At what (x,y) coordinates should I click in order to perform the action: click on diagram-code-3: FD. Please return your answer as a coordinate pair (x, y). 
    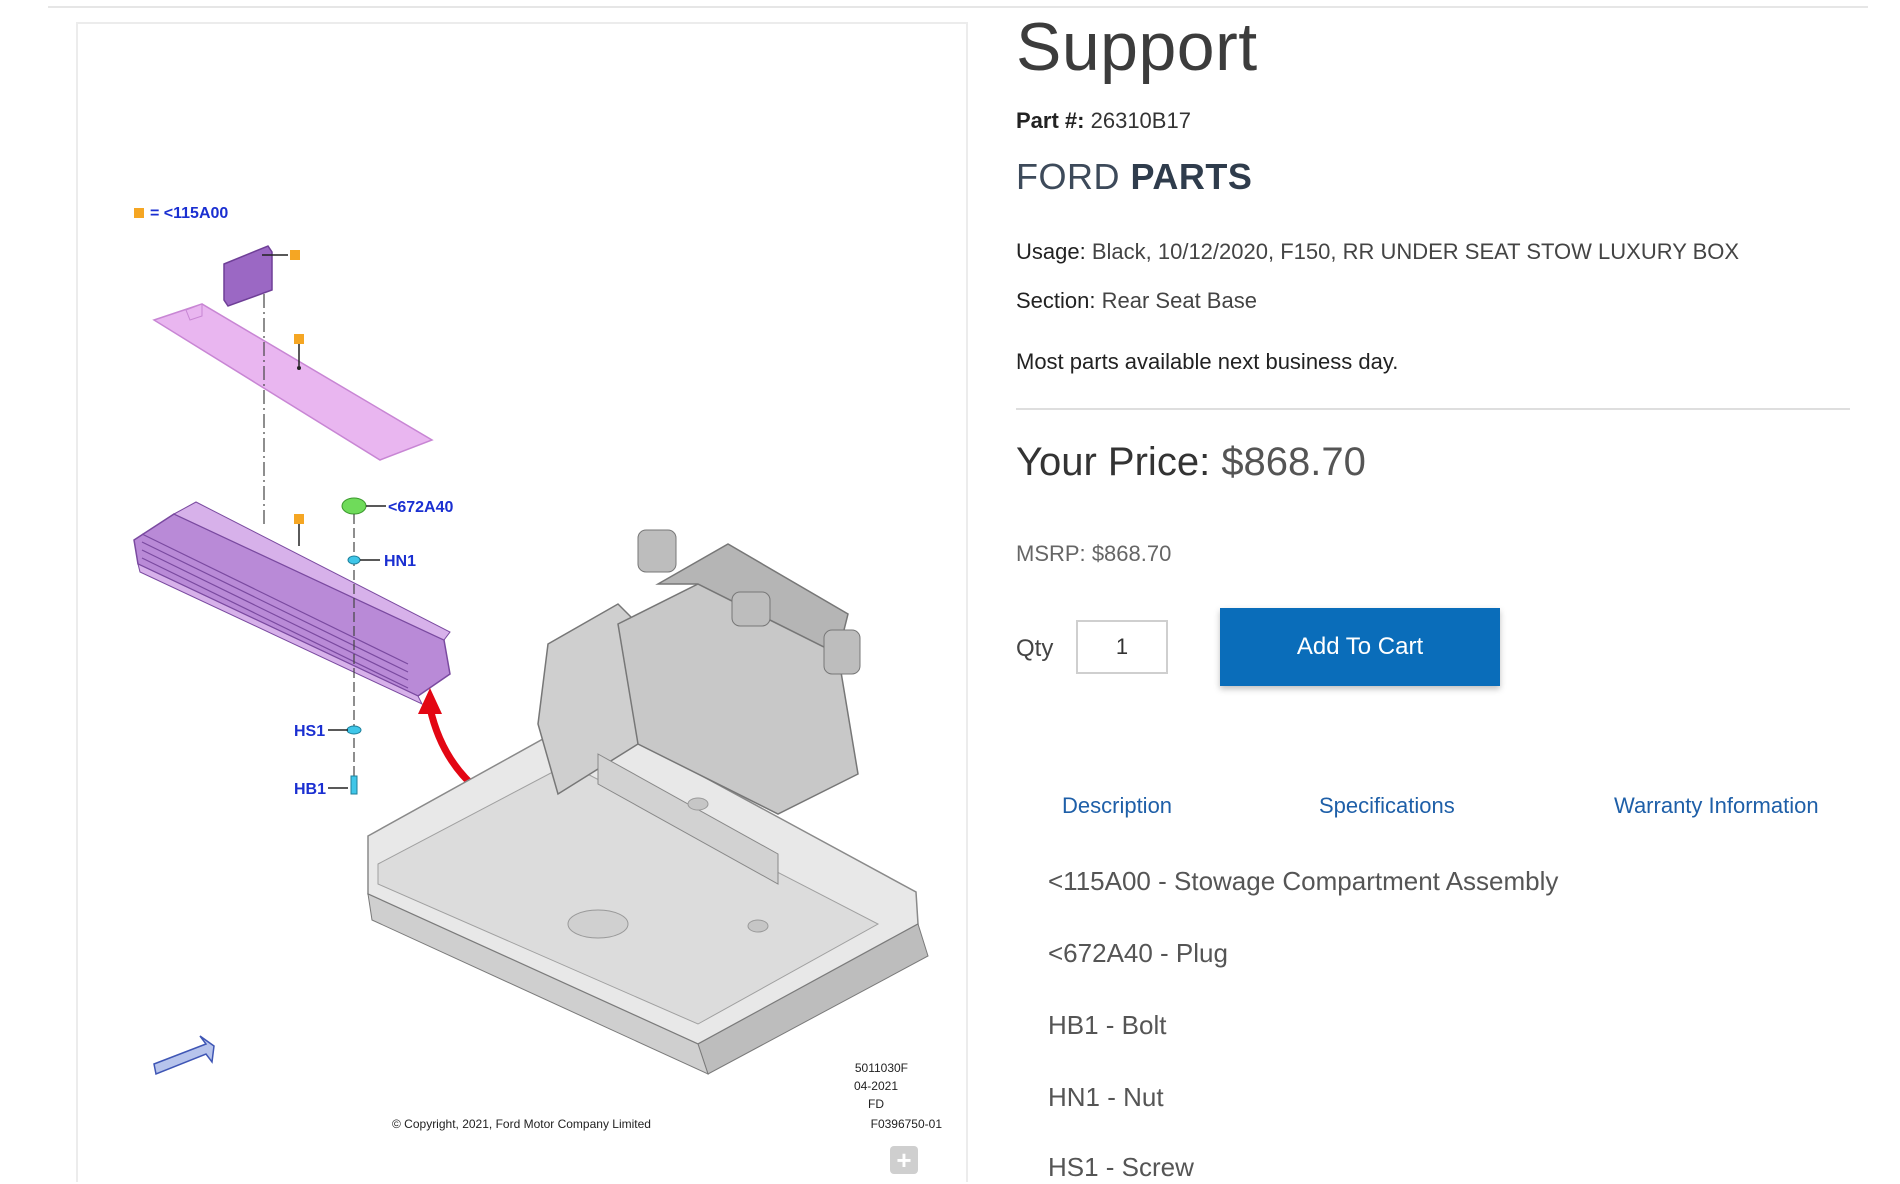
    Looking at the image, I should click on (876, 1104).